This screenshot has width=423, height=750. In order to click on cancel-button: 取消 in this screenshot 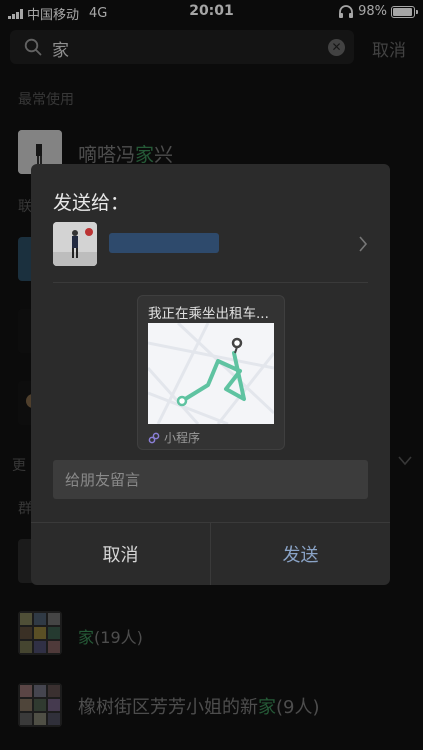, I will do `click(121, 554)`.